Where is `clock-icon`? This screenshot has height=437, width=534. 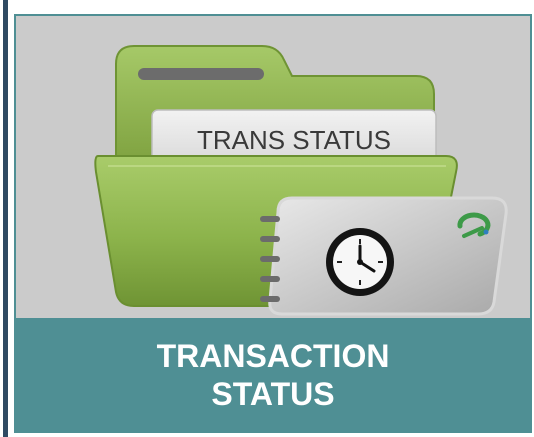
clock-icon is located at coordinates (360, 262).